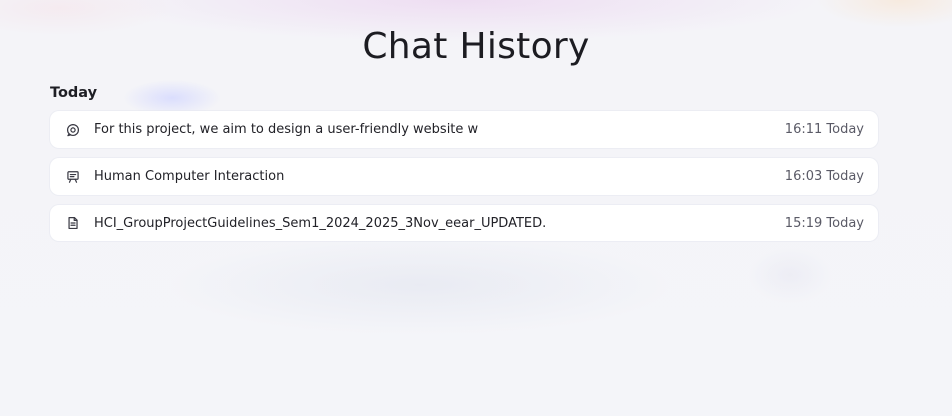 This screenshot has width=952, height=416. I want to click on history-item-title: Human Computer Interaction, so click(189, 176).